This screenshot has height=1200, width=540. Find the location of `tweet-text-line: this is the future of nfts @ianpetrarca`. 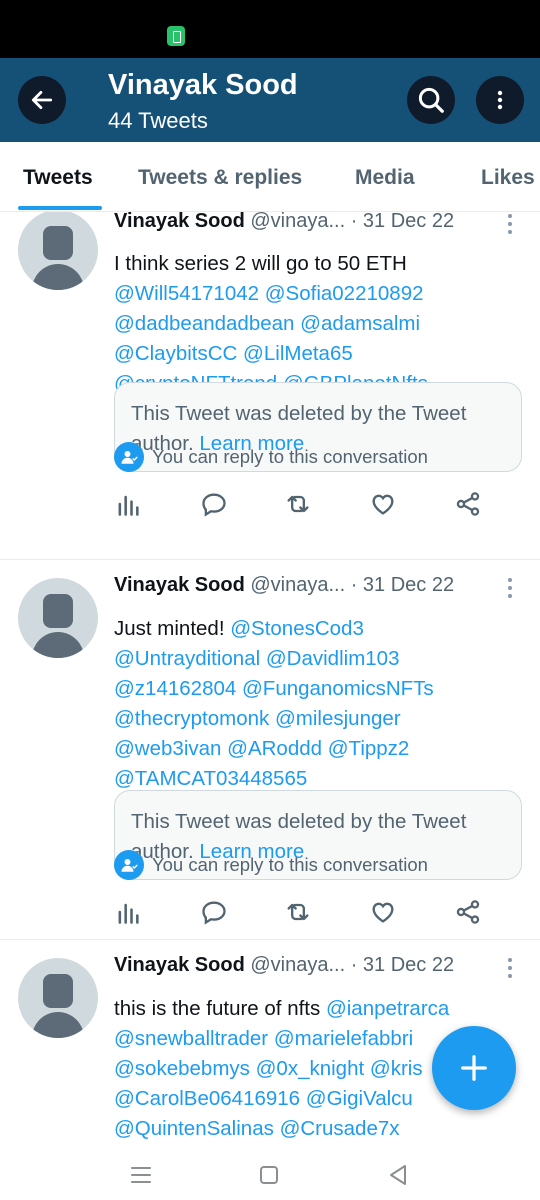

tweet-text-line: this is the future of nfts @ianpetrarca is located at coordinates (281, 1009).